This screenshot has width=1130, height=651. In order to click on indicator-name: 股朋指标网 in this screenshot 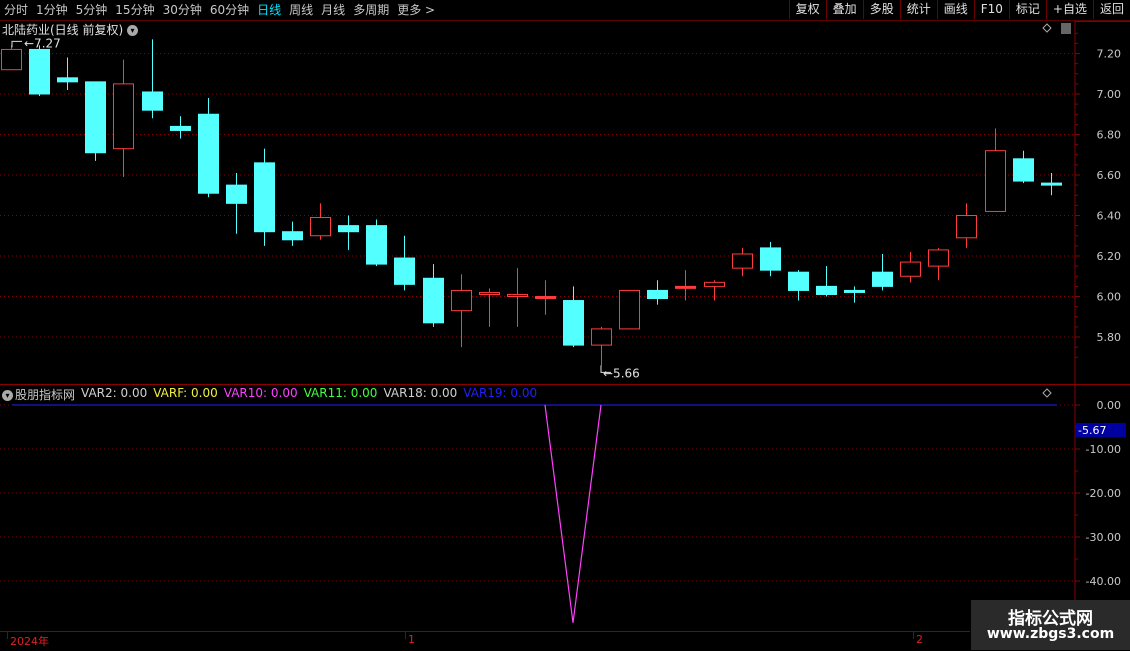, I will do `click(45, 395)`.